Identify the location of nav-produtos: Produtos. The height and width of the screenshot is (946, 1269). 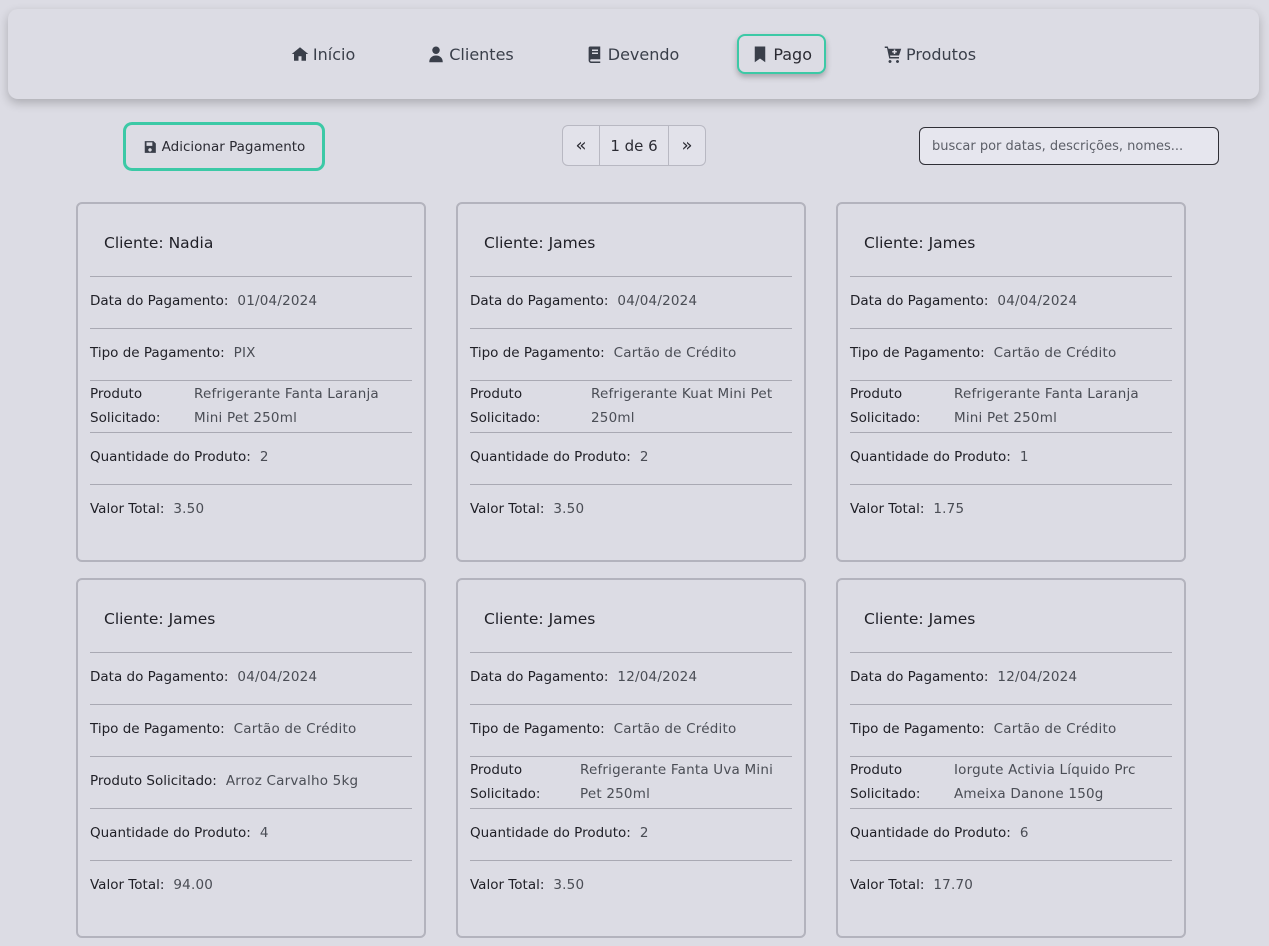
(930, 54).